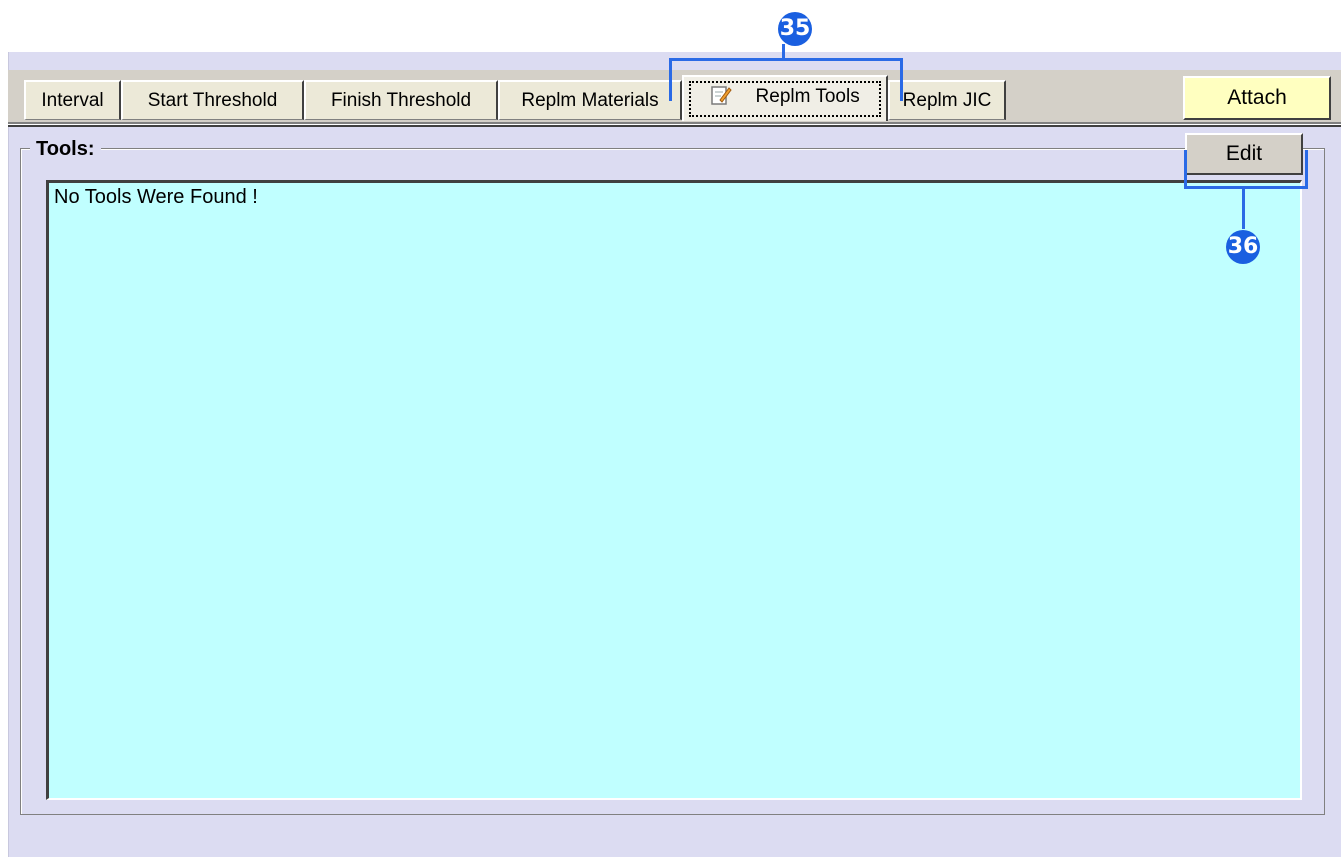 The image size is (1341, 861). What do you see at coordinates (783, 51) in the screenshot?
I see `callout-line-tabs` at bounding box center [783, 51].